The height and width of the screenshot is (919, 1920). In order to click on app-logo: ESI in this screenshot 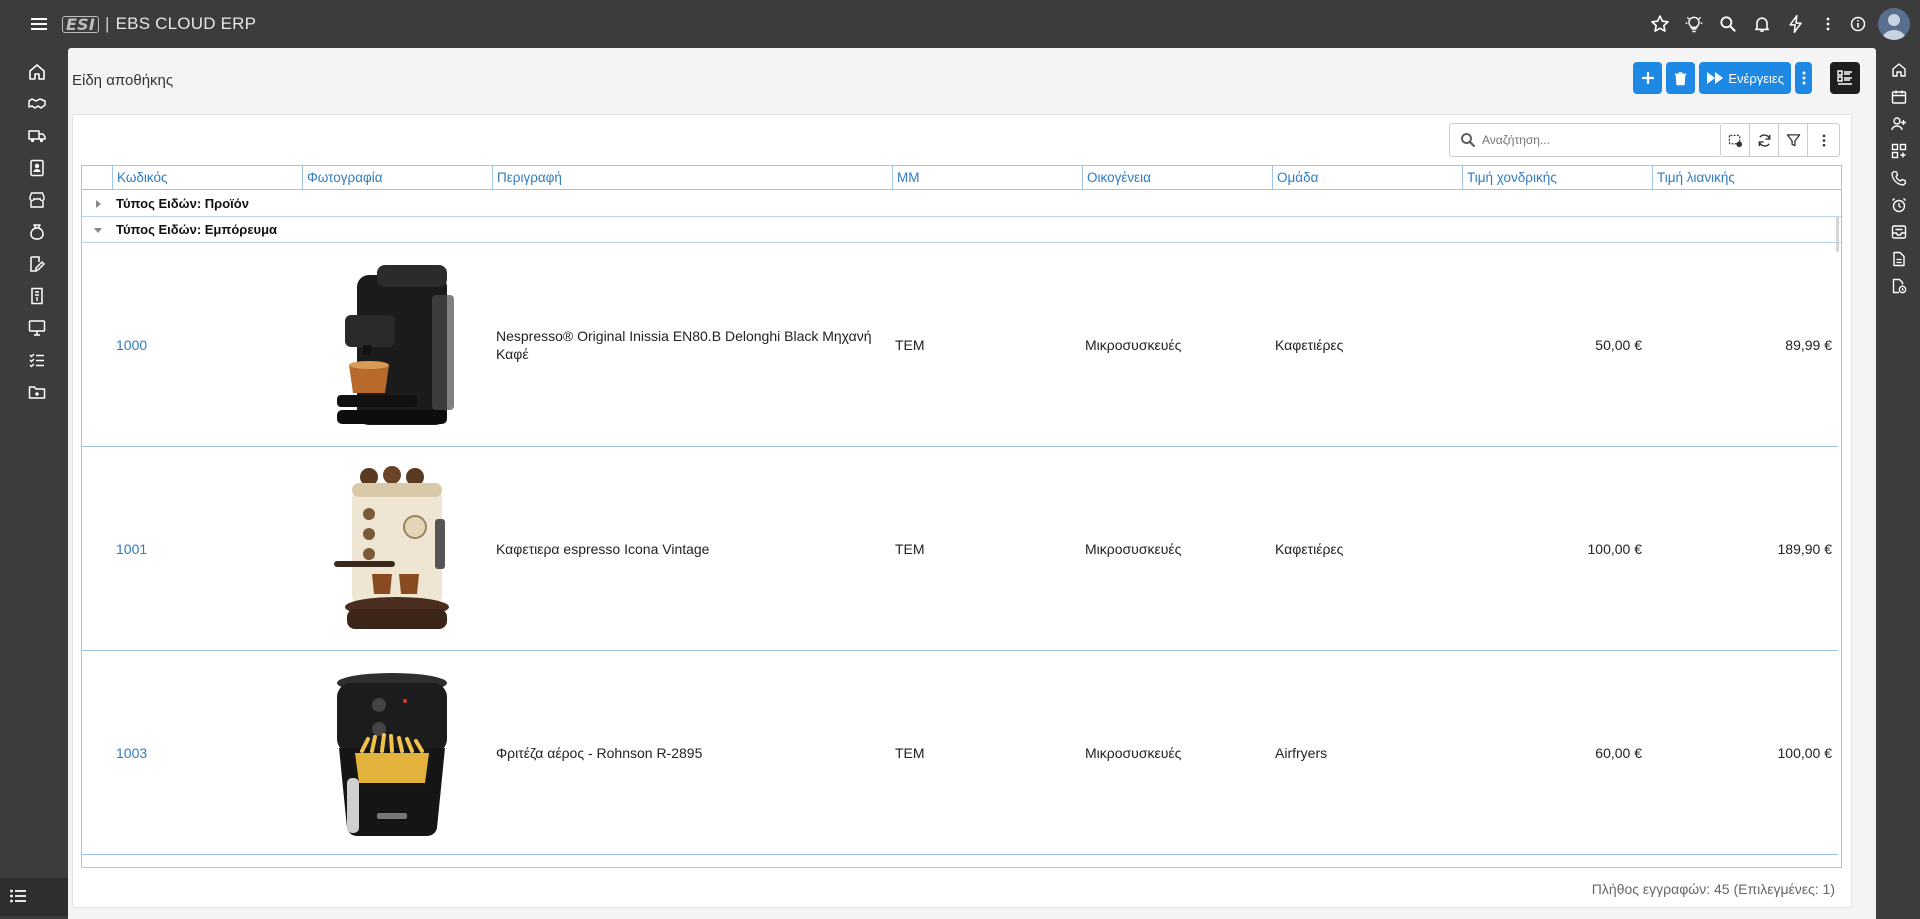, I will do `click(81, 24)`.